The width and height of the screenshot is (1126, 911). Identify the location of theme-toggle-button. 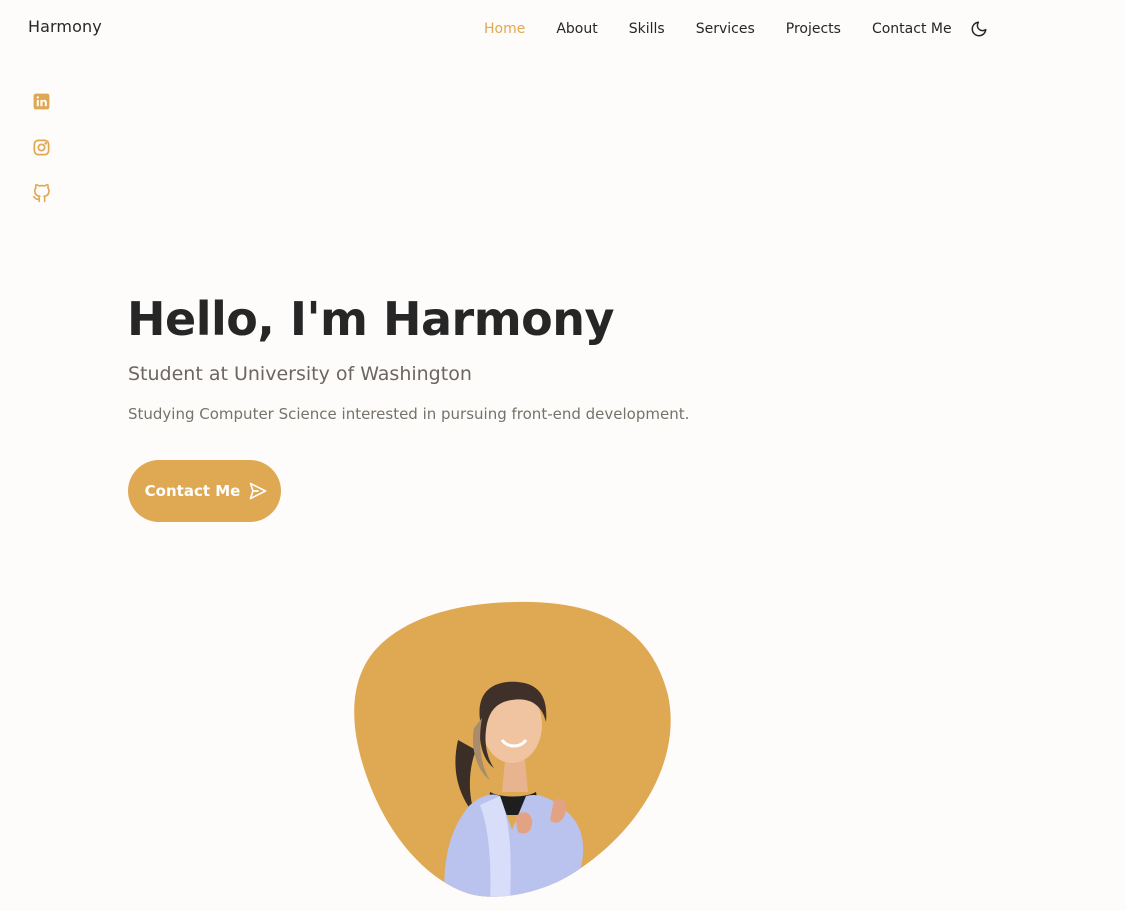
(979, 29).